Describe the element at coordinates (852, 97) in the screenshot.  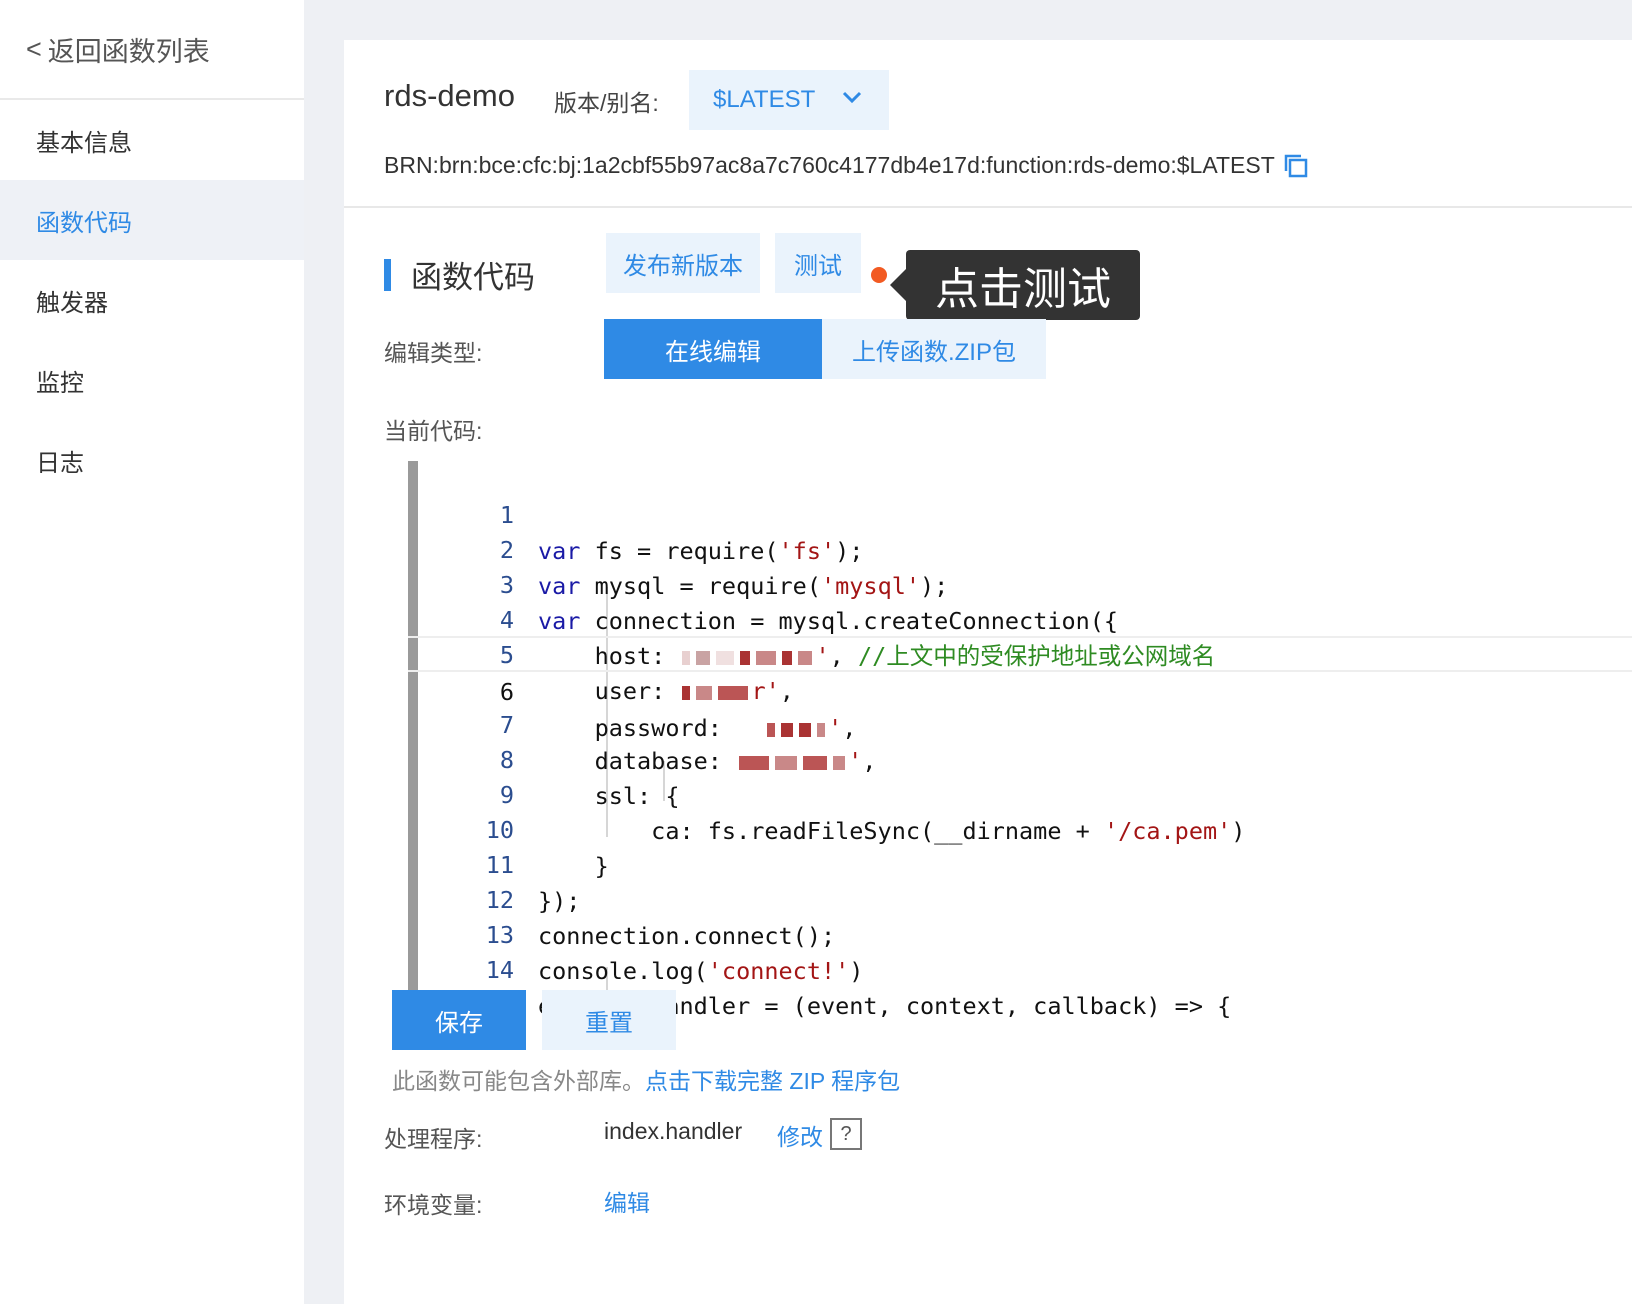
I see `chevron-down-icon` at that location.